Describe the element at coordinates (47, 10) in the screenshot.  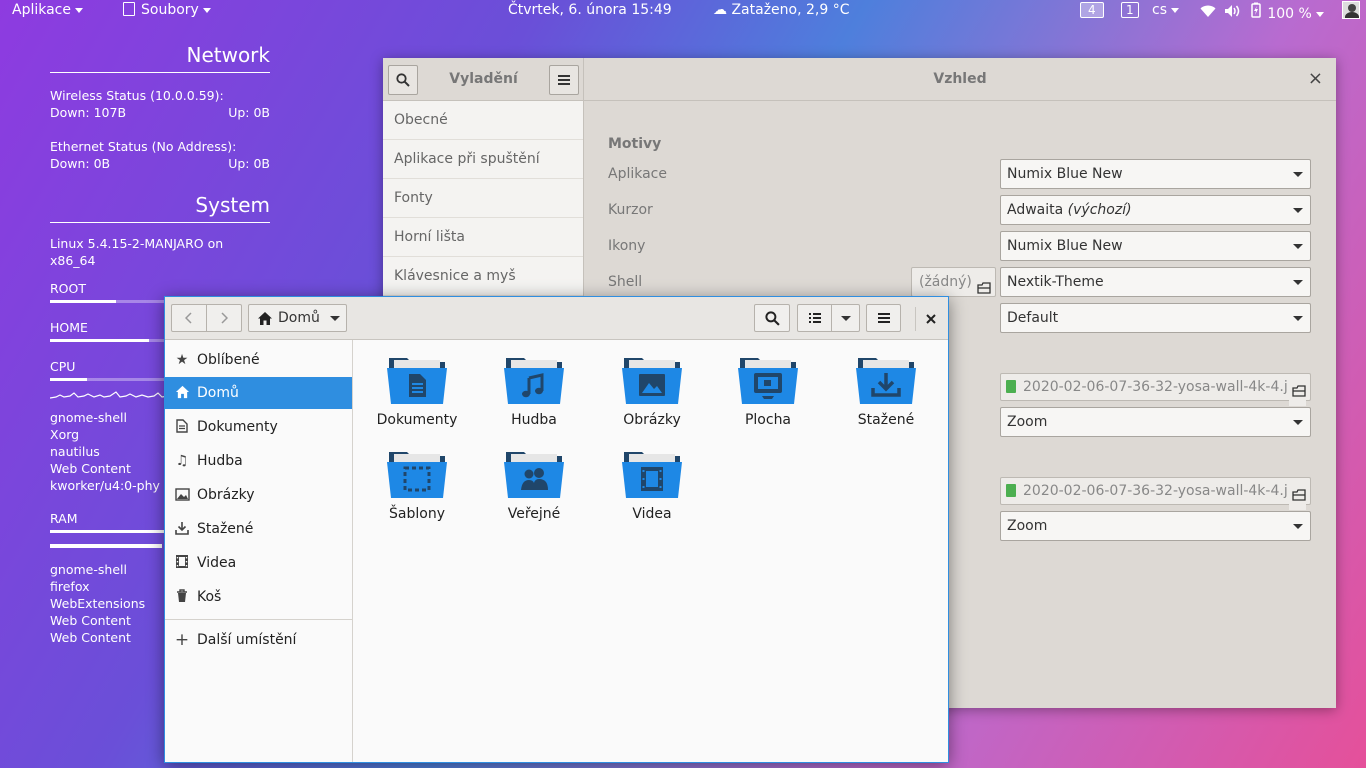
I see `applications-menu: Aplikace` at that location.